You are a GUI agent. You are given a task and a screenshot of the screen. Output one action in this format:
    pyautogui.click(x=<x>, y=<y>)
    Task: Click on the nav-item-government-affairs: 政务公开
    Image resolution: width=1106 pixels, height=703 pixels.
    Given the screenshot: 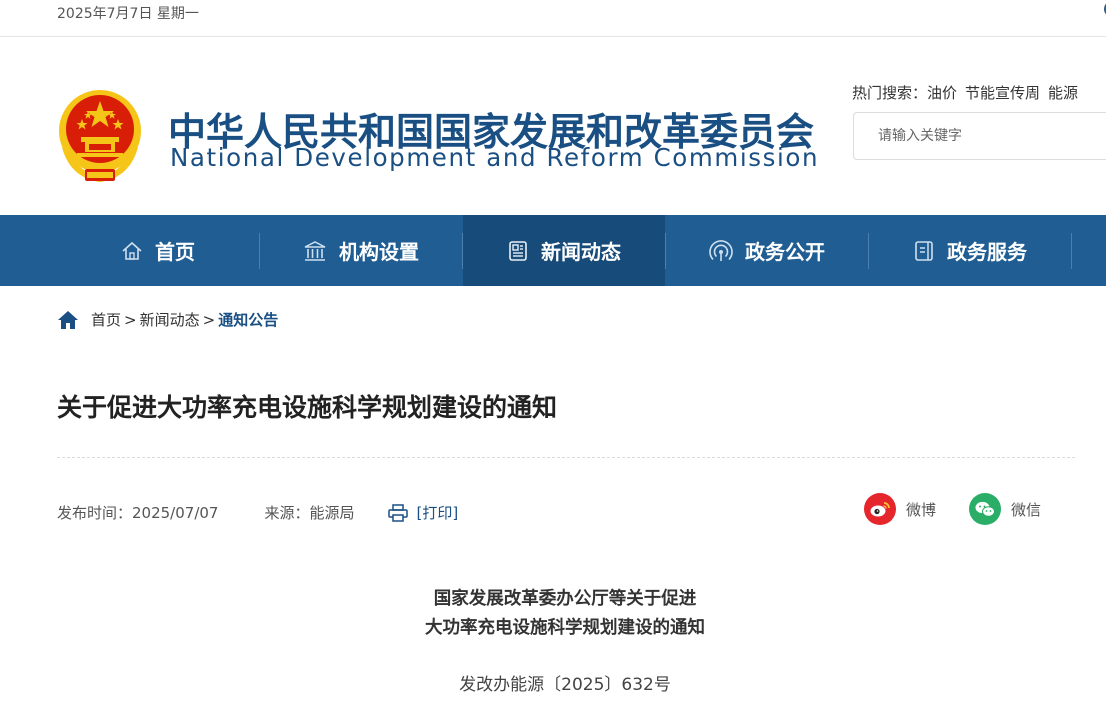 What is the action you would take?
    pyautogui.click(x=767, y=250)
    